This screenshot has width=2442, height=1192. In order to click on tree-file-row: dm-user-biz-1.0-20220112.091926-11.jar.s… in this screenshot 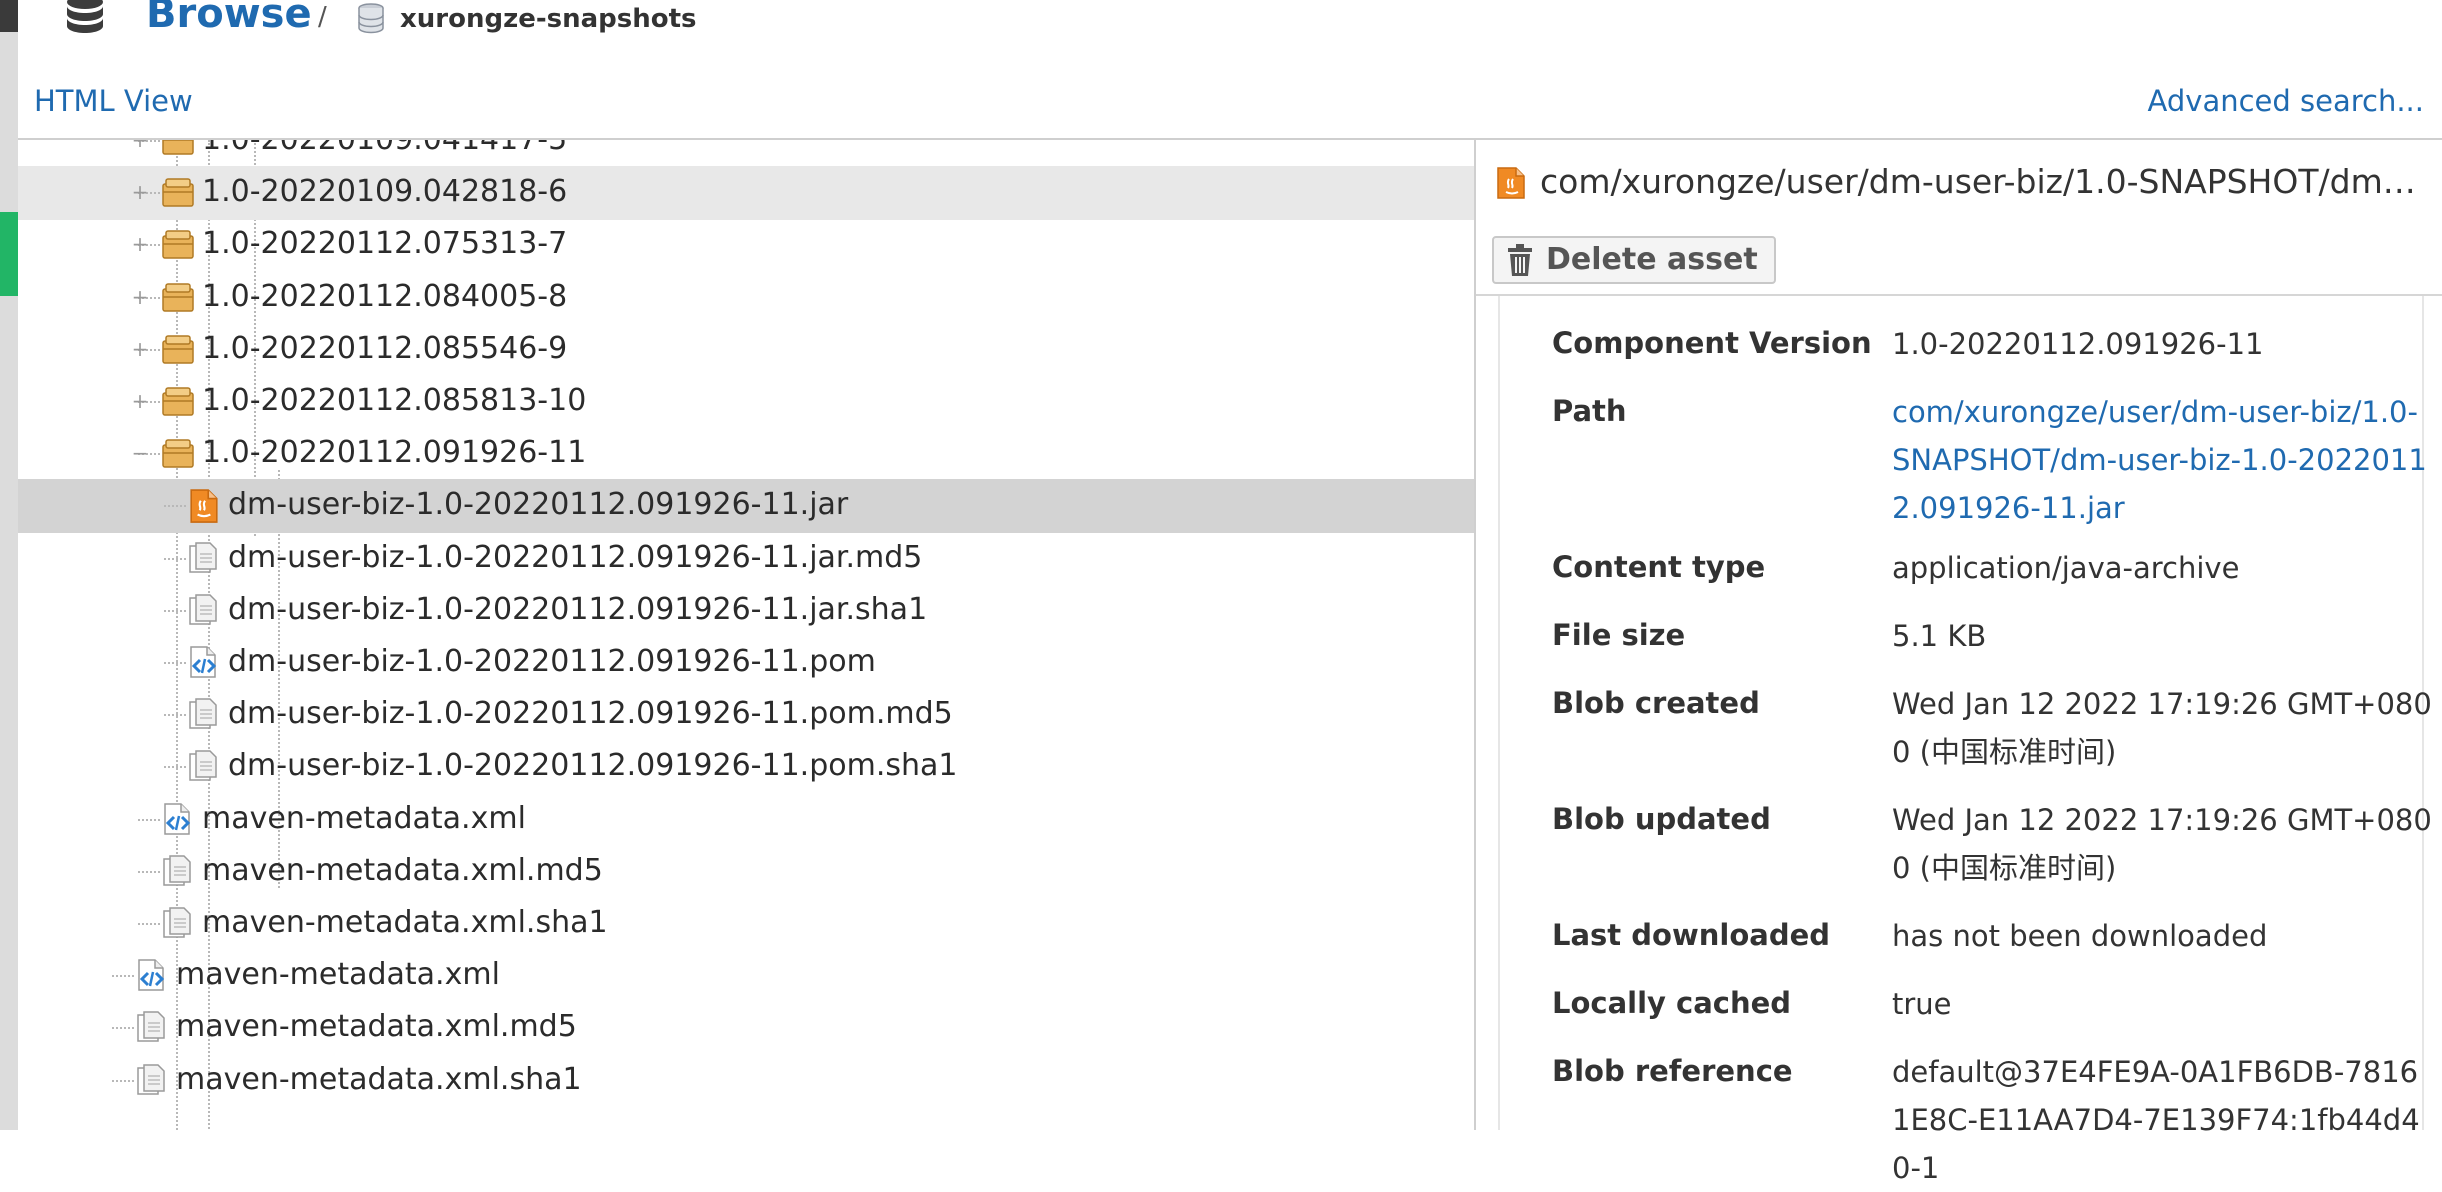, I will do `click(746, 611)`.